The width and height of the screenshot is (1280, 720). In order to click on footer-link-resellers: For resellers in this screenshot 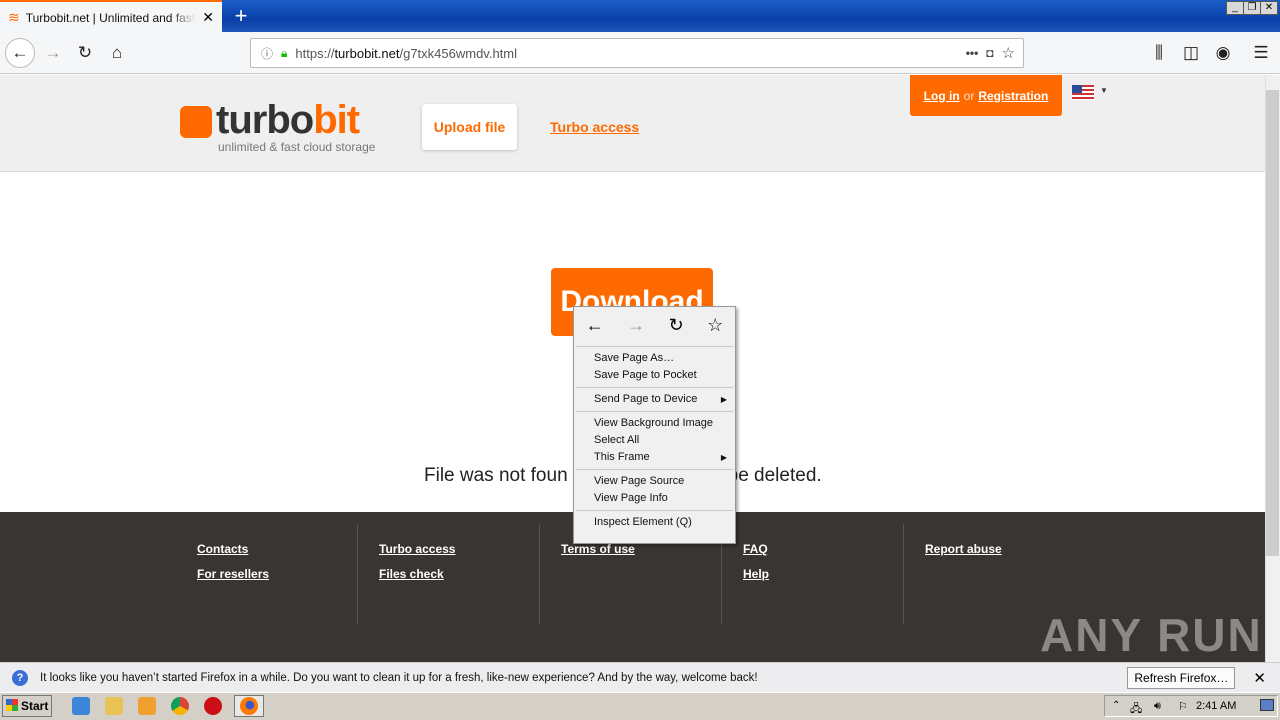, I will do `click(233, 574)`.